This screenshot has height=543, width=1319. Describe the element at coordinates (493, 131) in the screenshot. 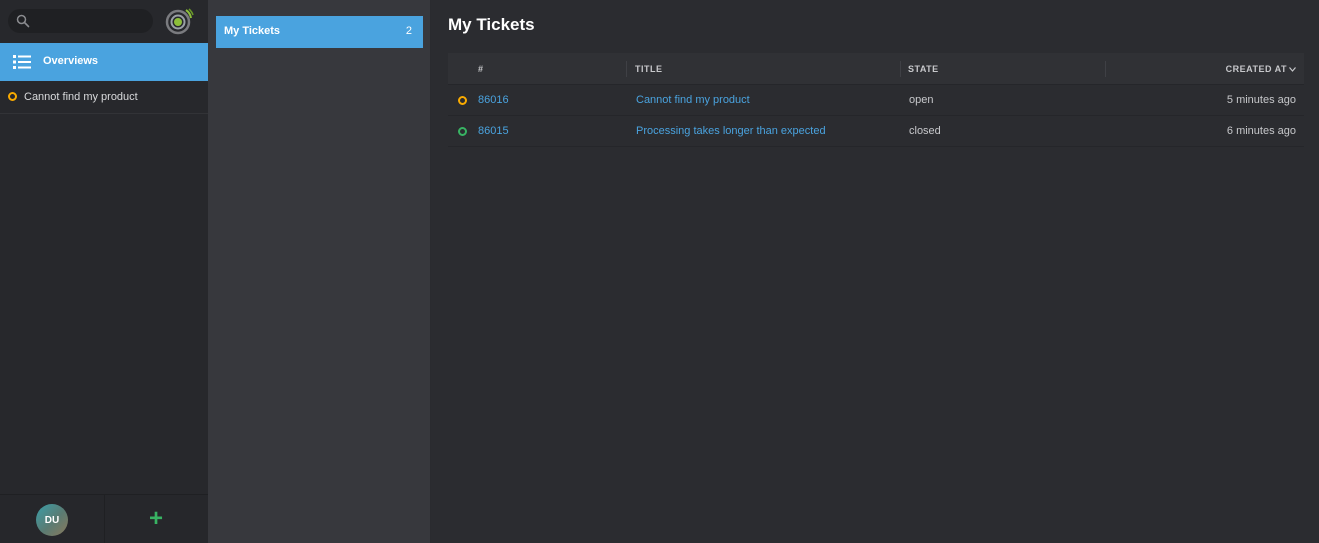

I see `ticket-number-link: 86015` at that location.